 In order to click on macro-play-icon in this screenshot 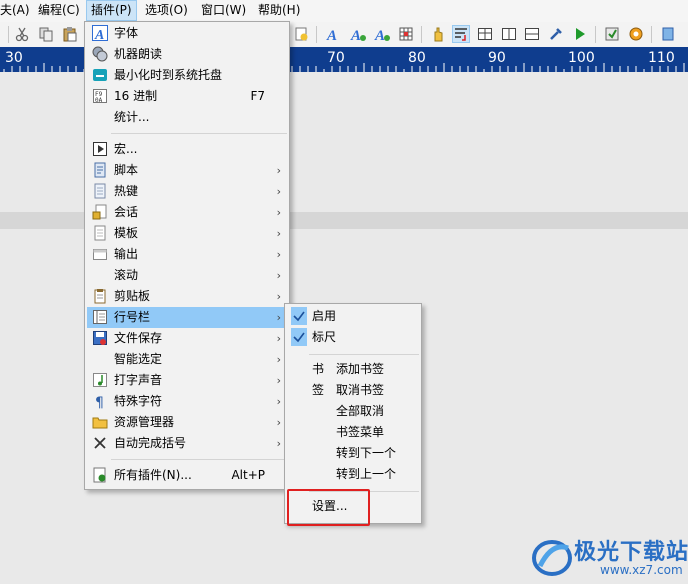, I will do `click(100, 149)`.